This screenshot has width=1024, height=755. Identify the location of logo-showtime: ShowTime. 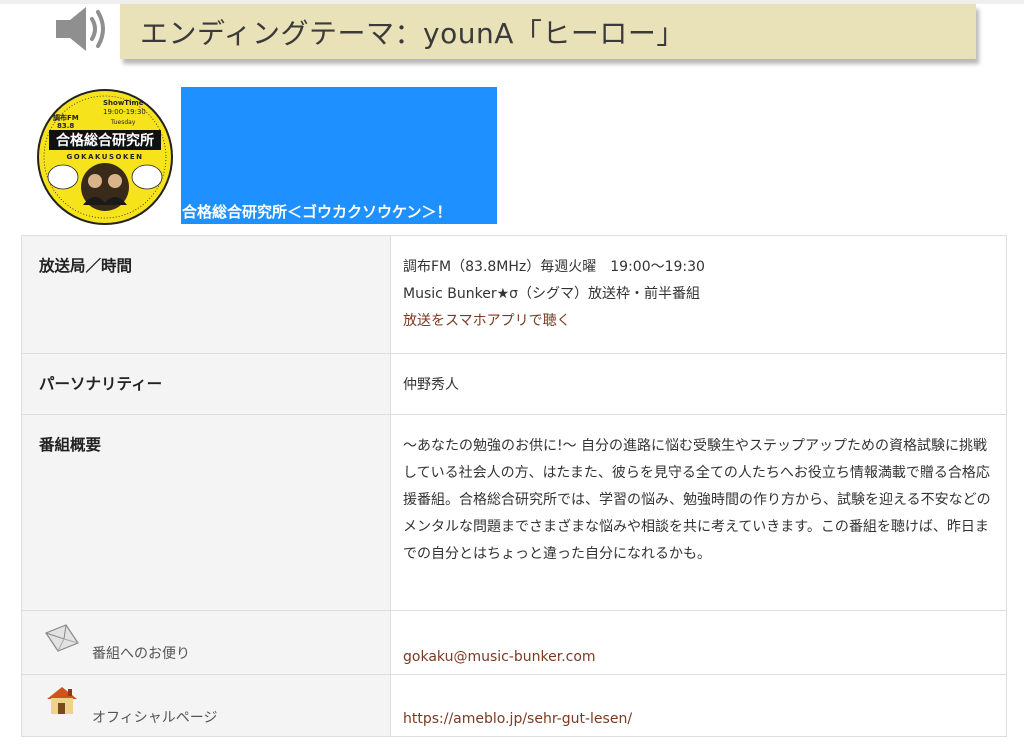
(123, 103).